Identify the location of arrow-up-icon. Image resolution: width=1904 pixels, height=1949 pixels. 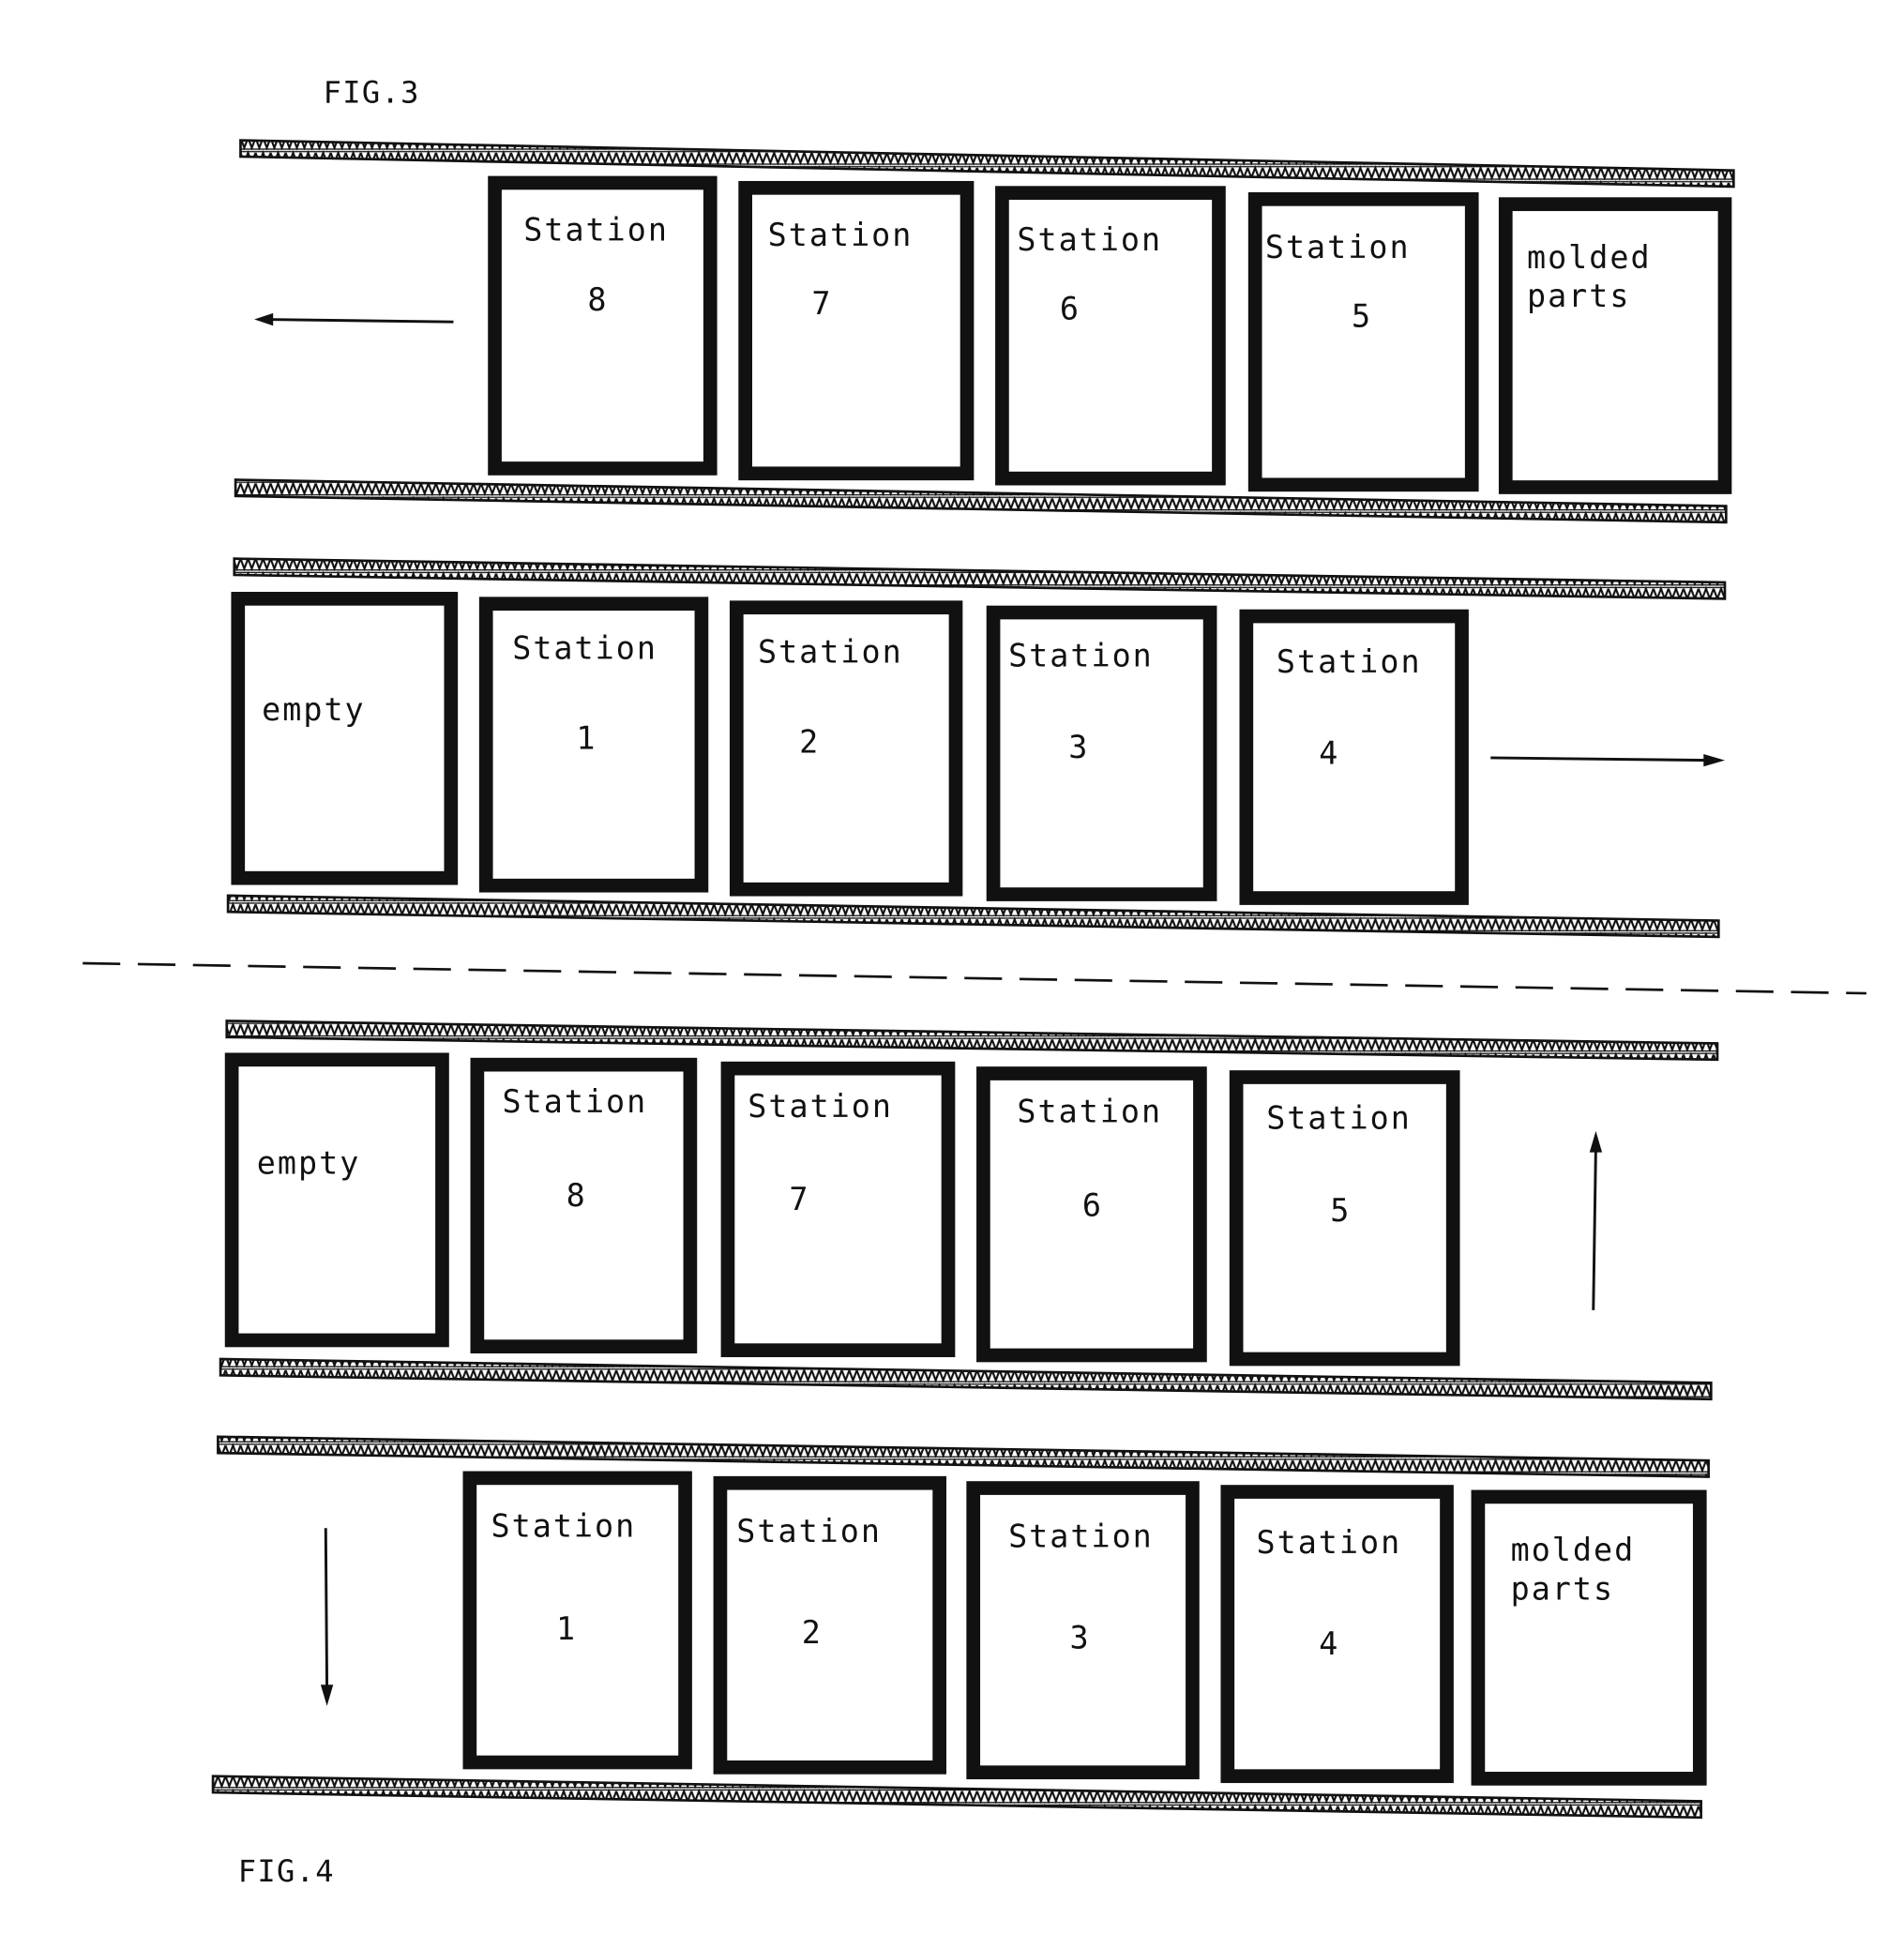
(1594, 1227).